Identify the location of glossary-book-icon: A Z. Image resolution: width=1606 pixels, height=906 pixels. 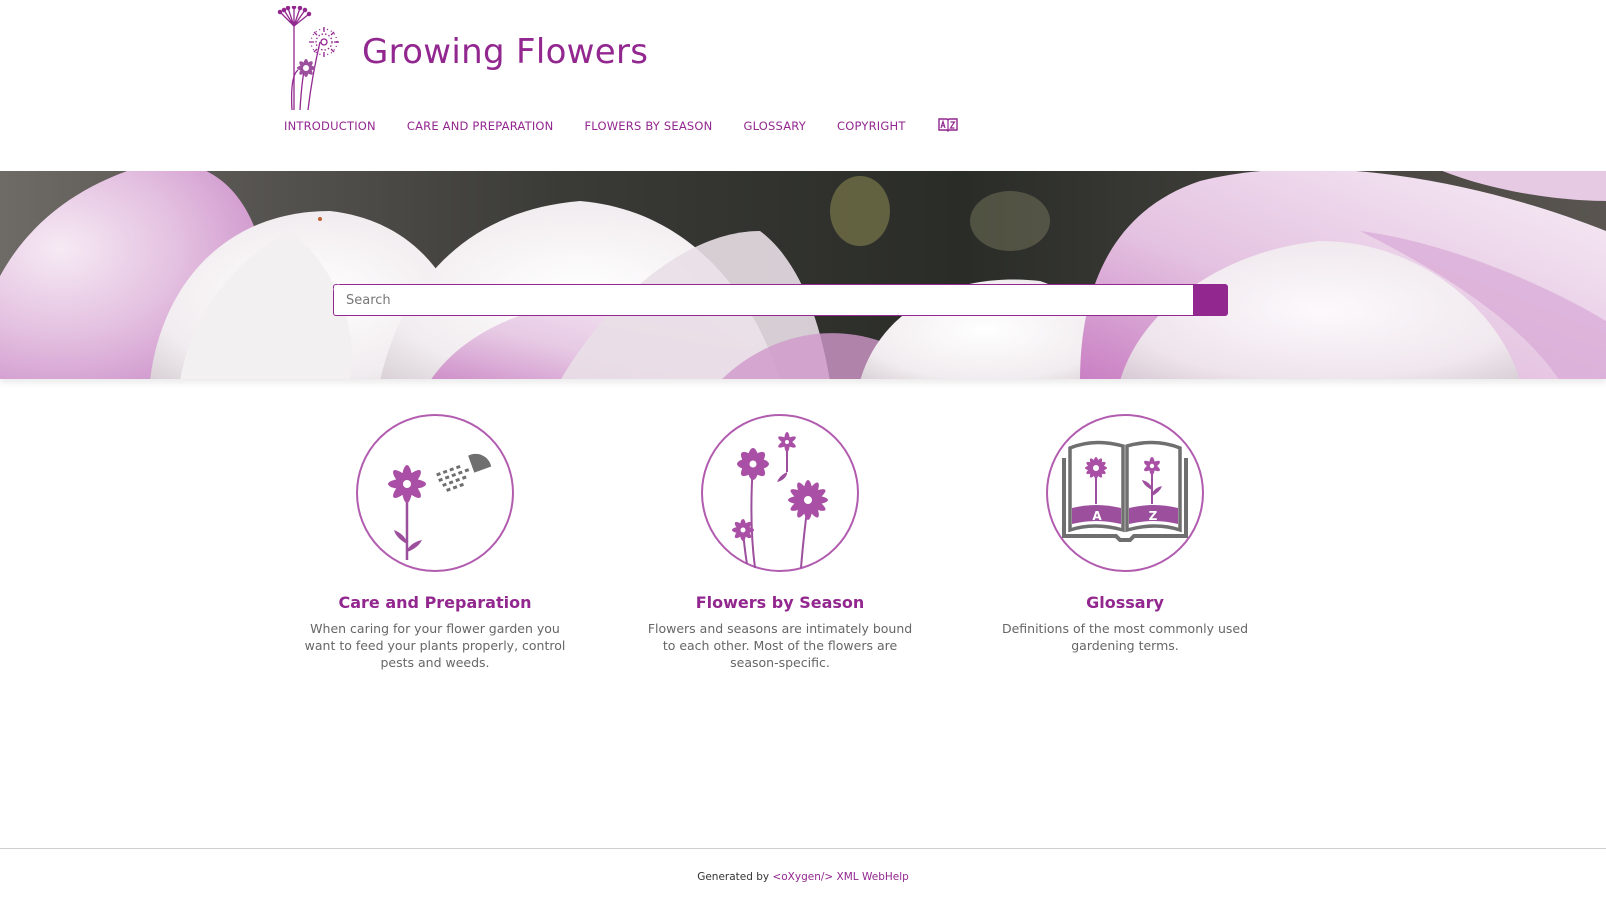
(1125, 493).